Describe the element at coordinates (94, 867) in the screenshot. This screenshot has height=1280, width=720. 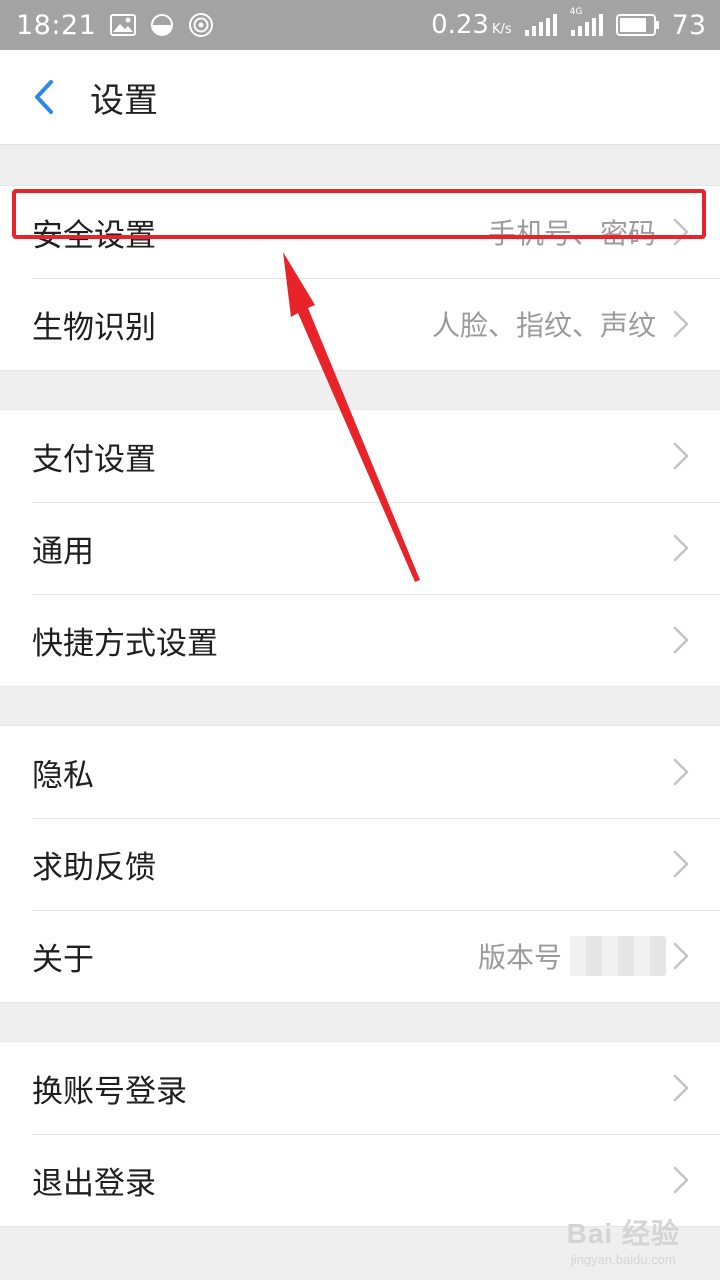
I see `row-label: 求助反馈` at that location.